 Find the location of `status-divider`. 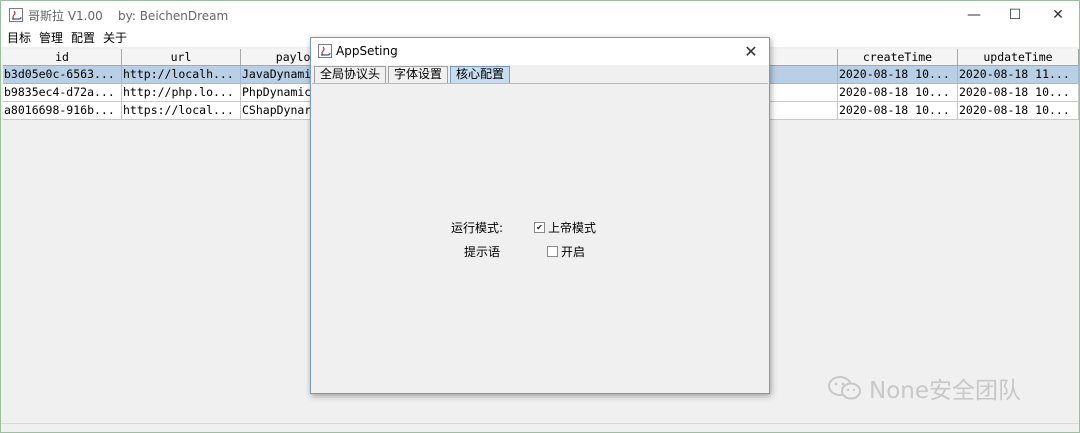

status-divider is located at coordinates (540, 423).